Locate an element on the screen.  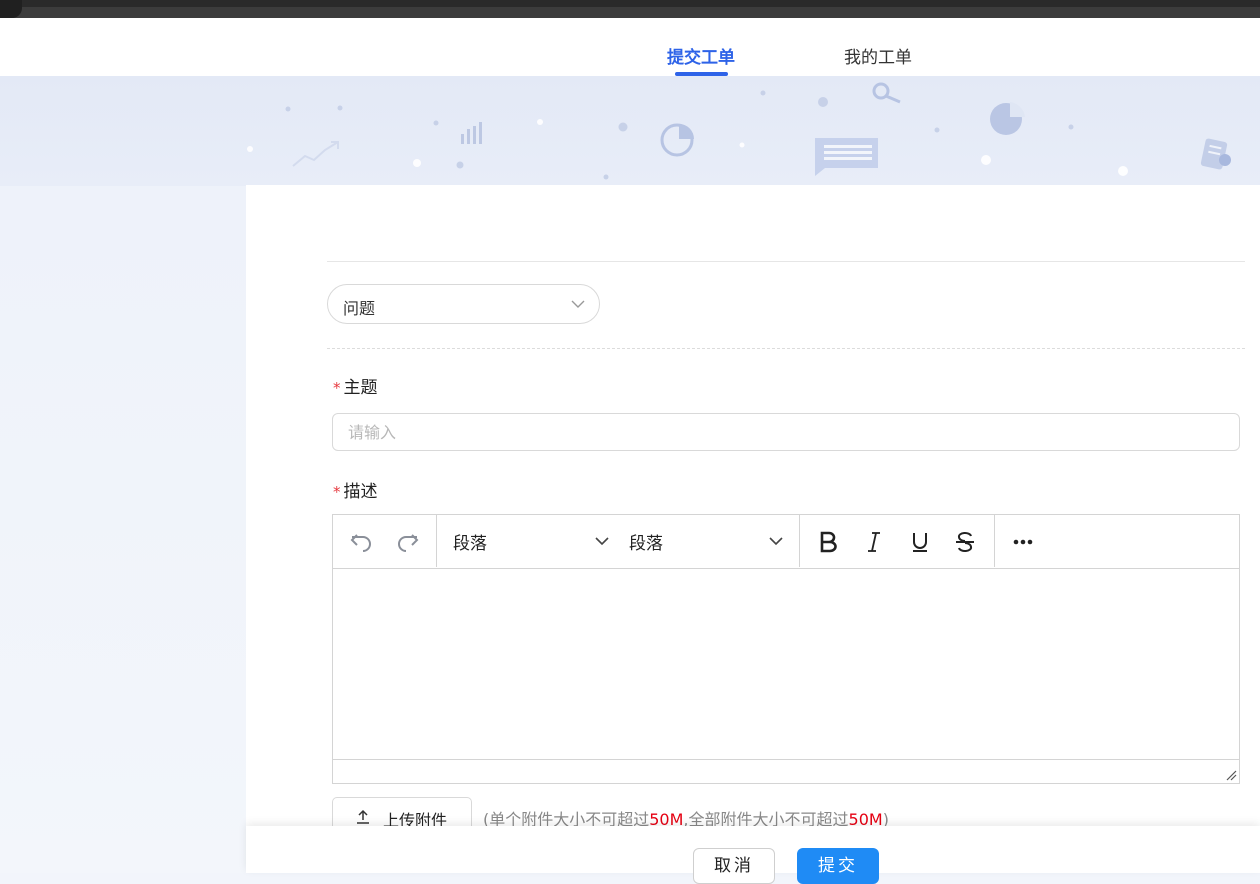
tab-my-tickets: 我的工单 is located at coordinates (878, 55).